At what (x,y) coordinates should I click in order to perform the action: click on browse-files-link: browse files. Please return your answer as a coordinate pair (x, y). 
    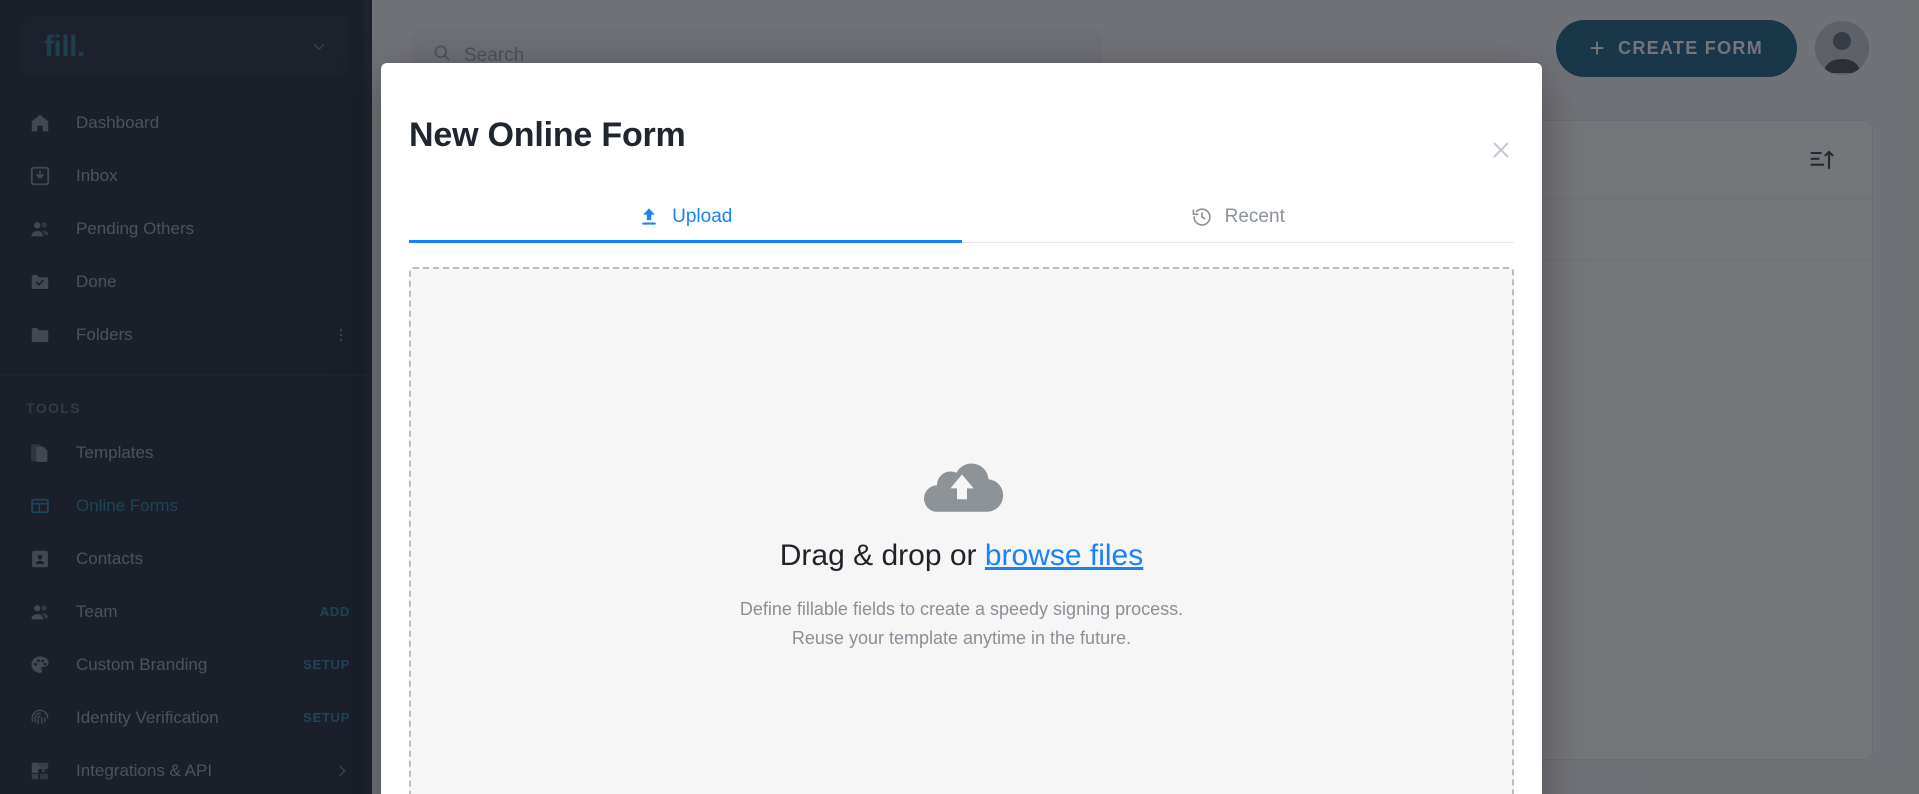
    Looking at the image, I should click on (1064, 555).